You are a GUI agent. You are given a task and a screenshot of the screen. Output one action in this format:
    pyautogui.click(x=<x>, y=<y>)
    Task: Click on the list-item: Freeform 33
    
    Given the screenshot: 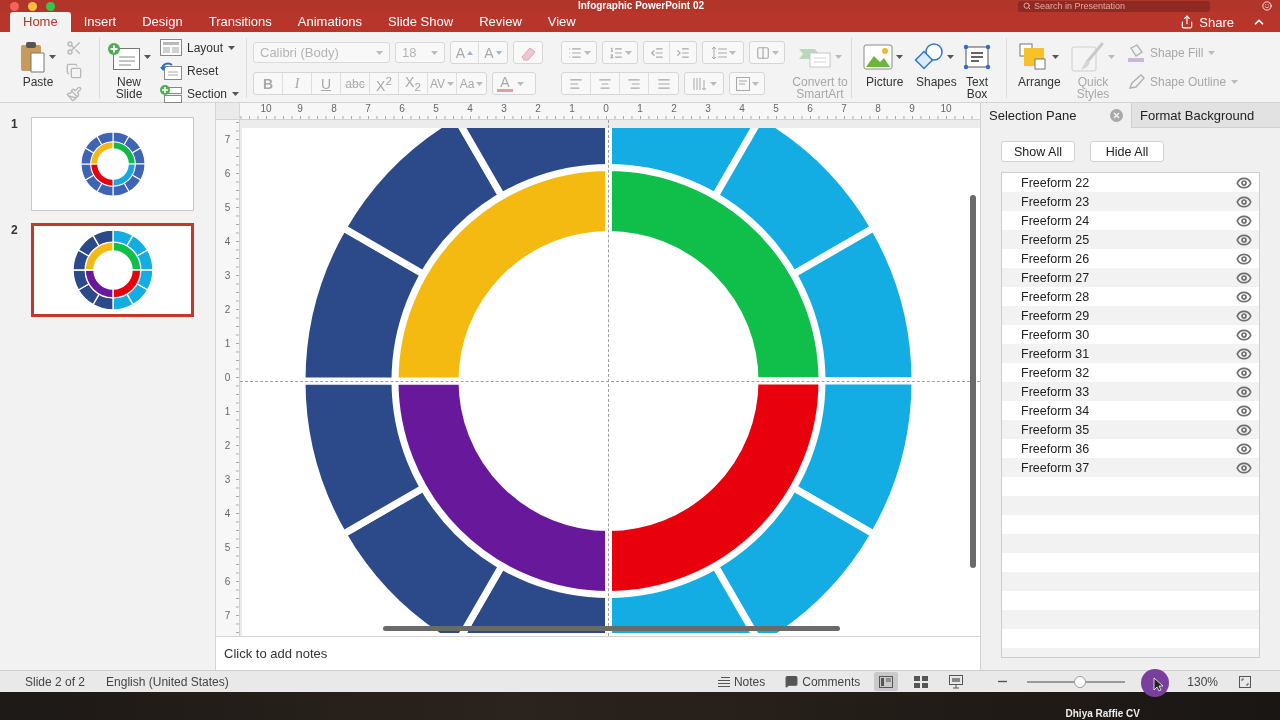 What is the action you would take?
    pyautogui.click(x=1130, y=391)
    